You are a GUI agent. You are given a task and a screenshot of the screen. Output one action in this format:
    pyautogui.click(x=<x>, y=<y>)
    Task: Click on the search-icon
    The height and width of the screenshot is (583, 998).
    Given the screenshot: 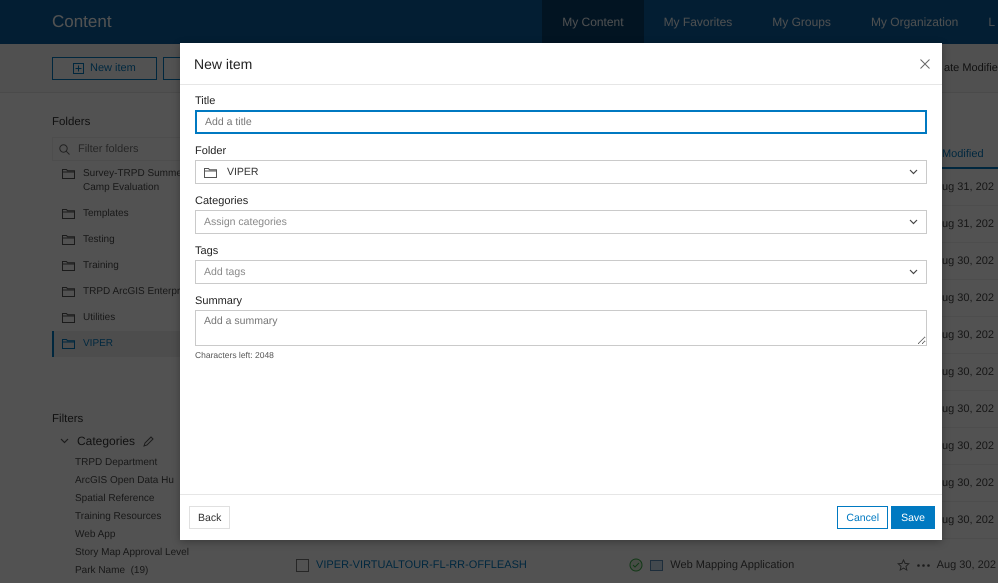 What is the action you would take?
    pyautogui.click(x=64, y=149)
    